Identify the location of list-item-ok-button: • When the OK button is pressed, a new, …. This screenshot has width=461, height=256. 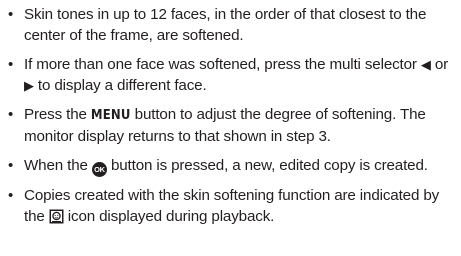
(230, 166).